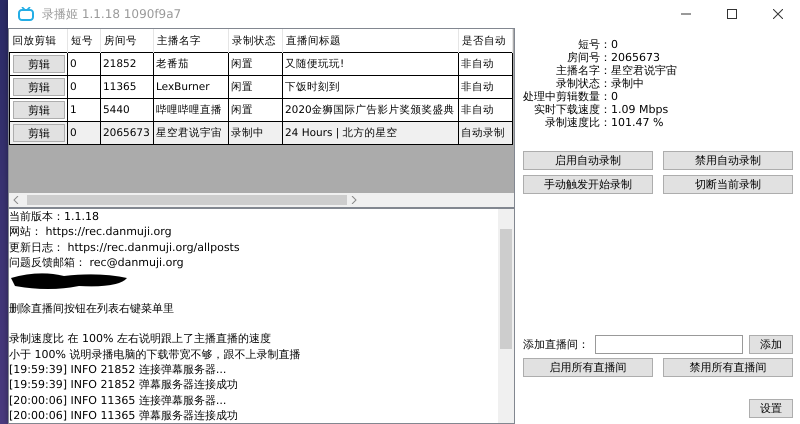 The image size is (800, 424). What do you see at coordinates (644, 70) in the screenshot?
I see `detail-value: 星空君说宇宙` at bounding box center [644, 70].